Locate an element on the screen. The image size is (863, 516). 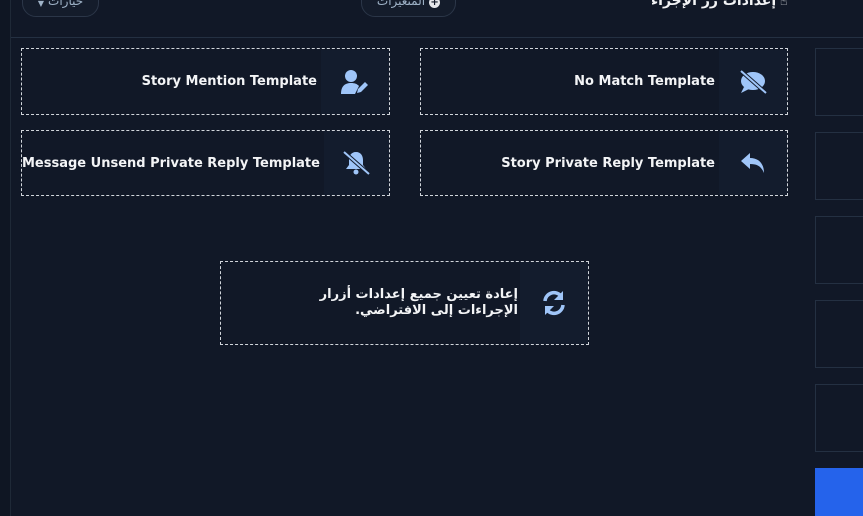
story-private-reply-template-card: Story Private Reply Template is located at coordinates (604, 163).